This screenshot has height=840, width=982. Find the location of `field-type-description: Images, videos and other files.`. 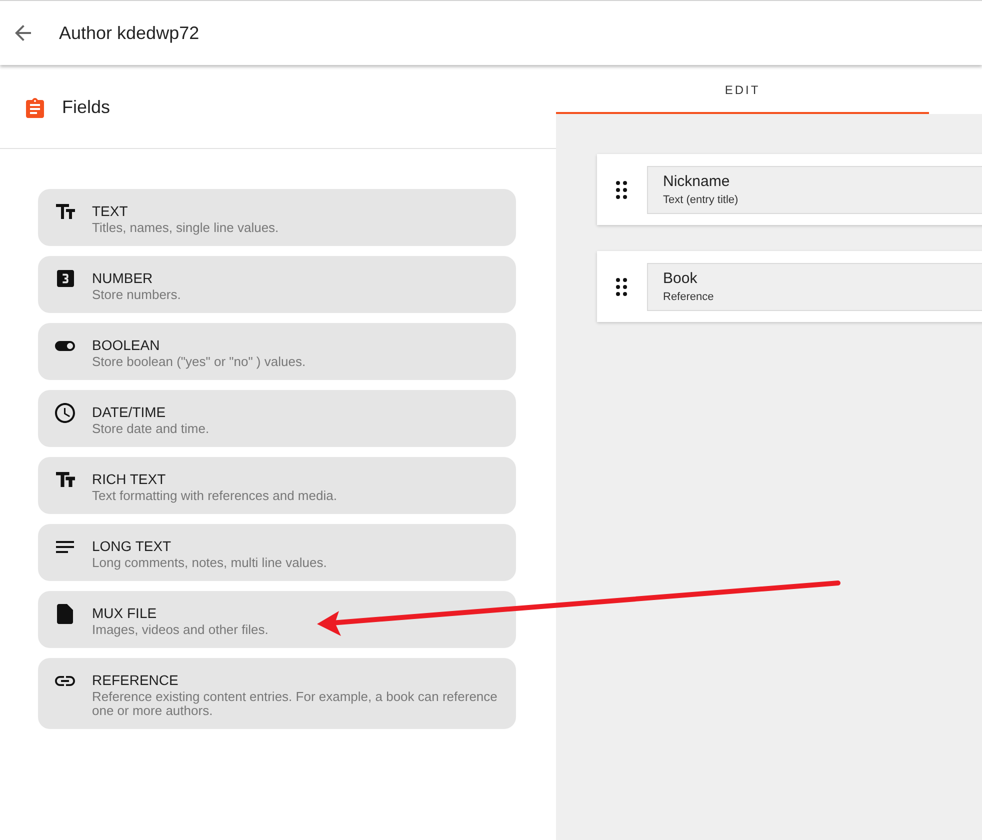

field-type-description: Images, videos and other files. is located at coordinates (180, 630).